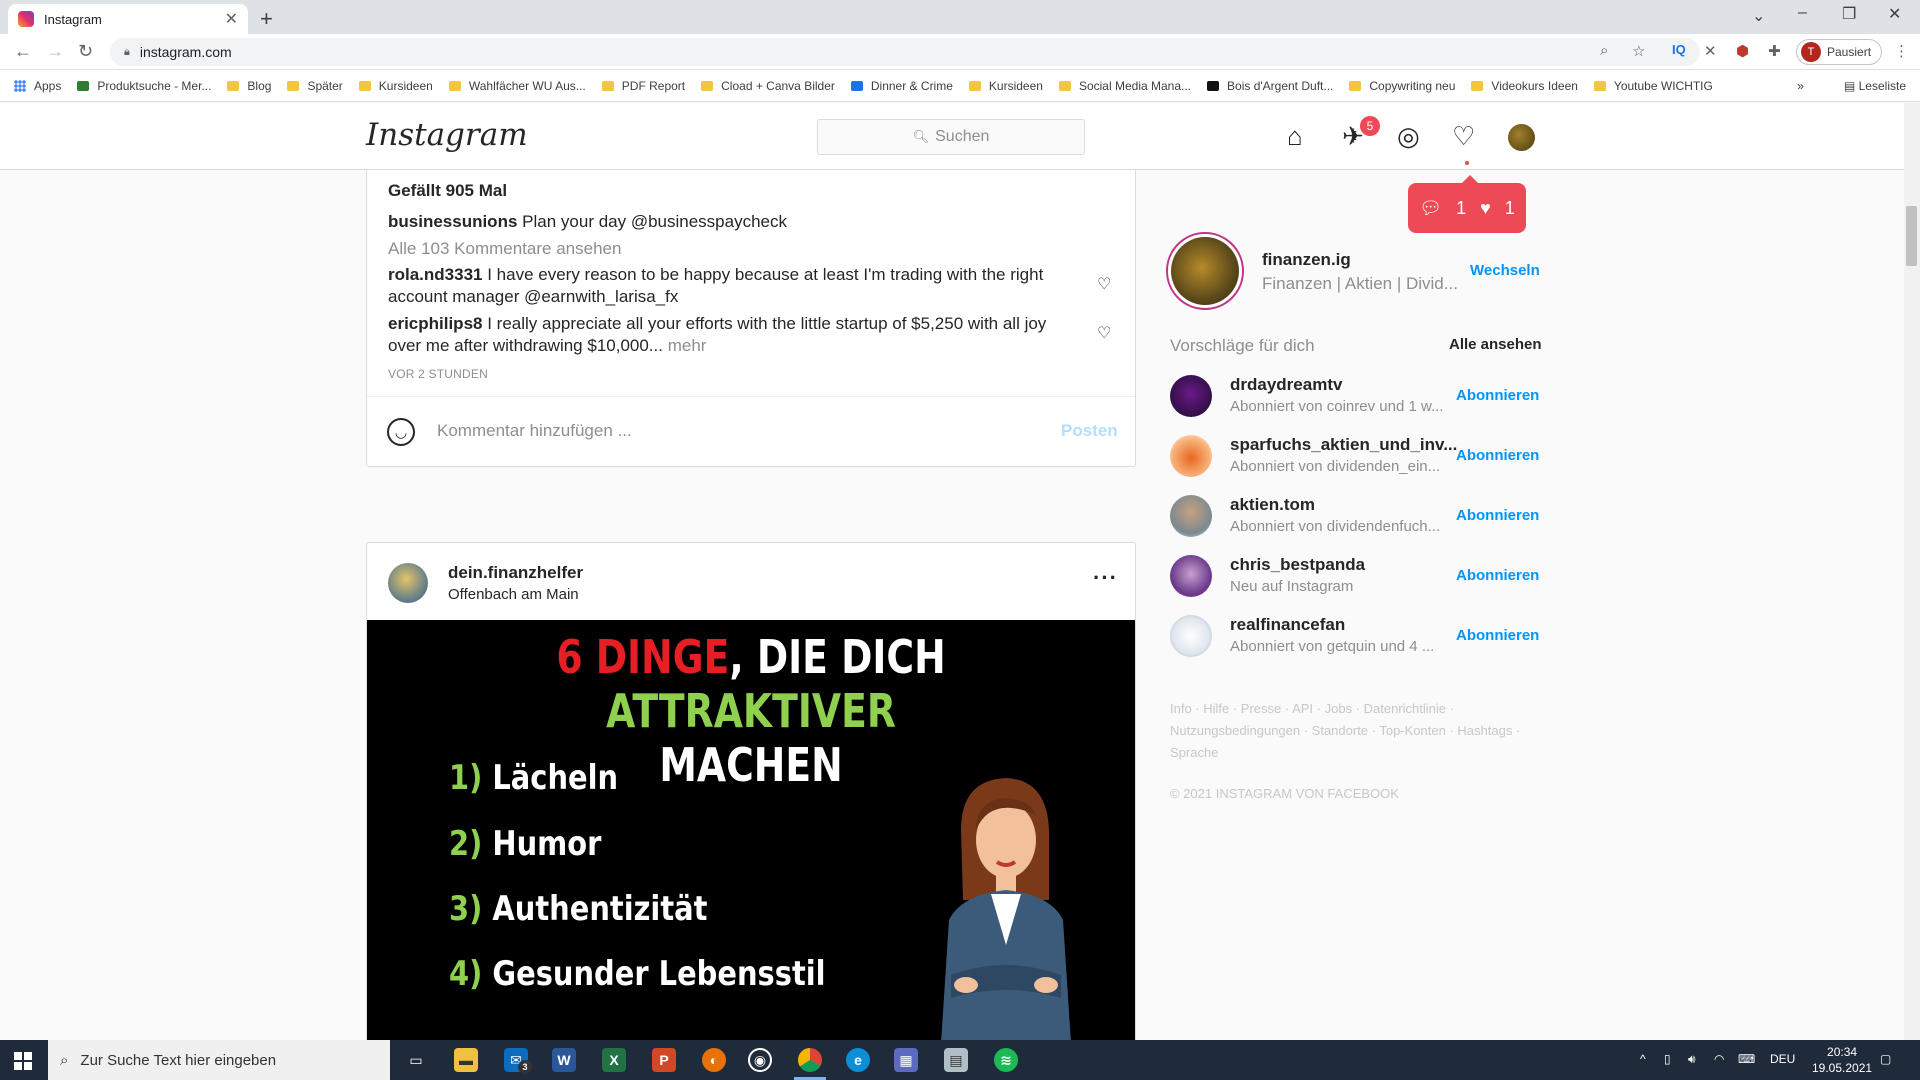 This screenshot has width=1920, height=1080. Describe the element at coordinates (1742, 51) in the screenshot. I see `adblock-icon: ⬢` at that location.